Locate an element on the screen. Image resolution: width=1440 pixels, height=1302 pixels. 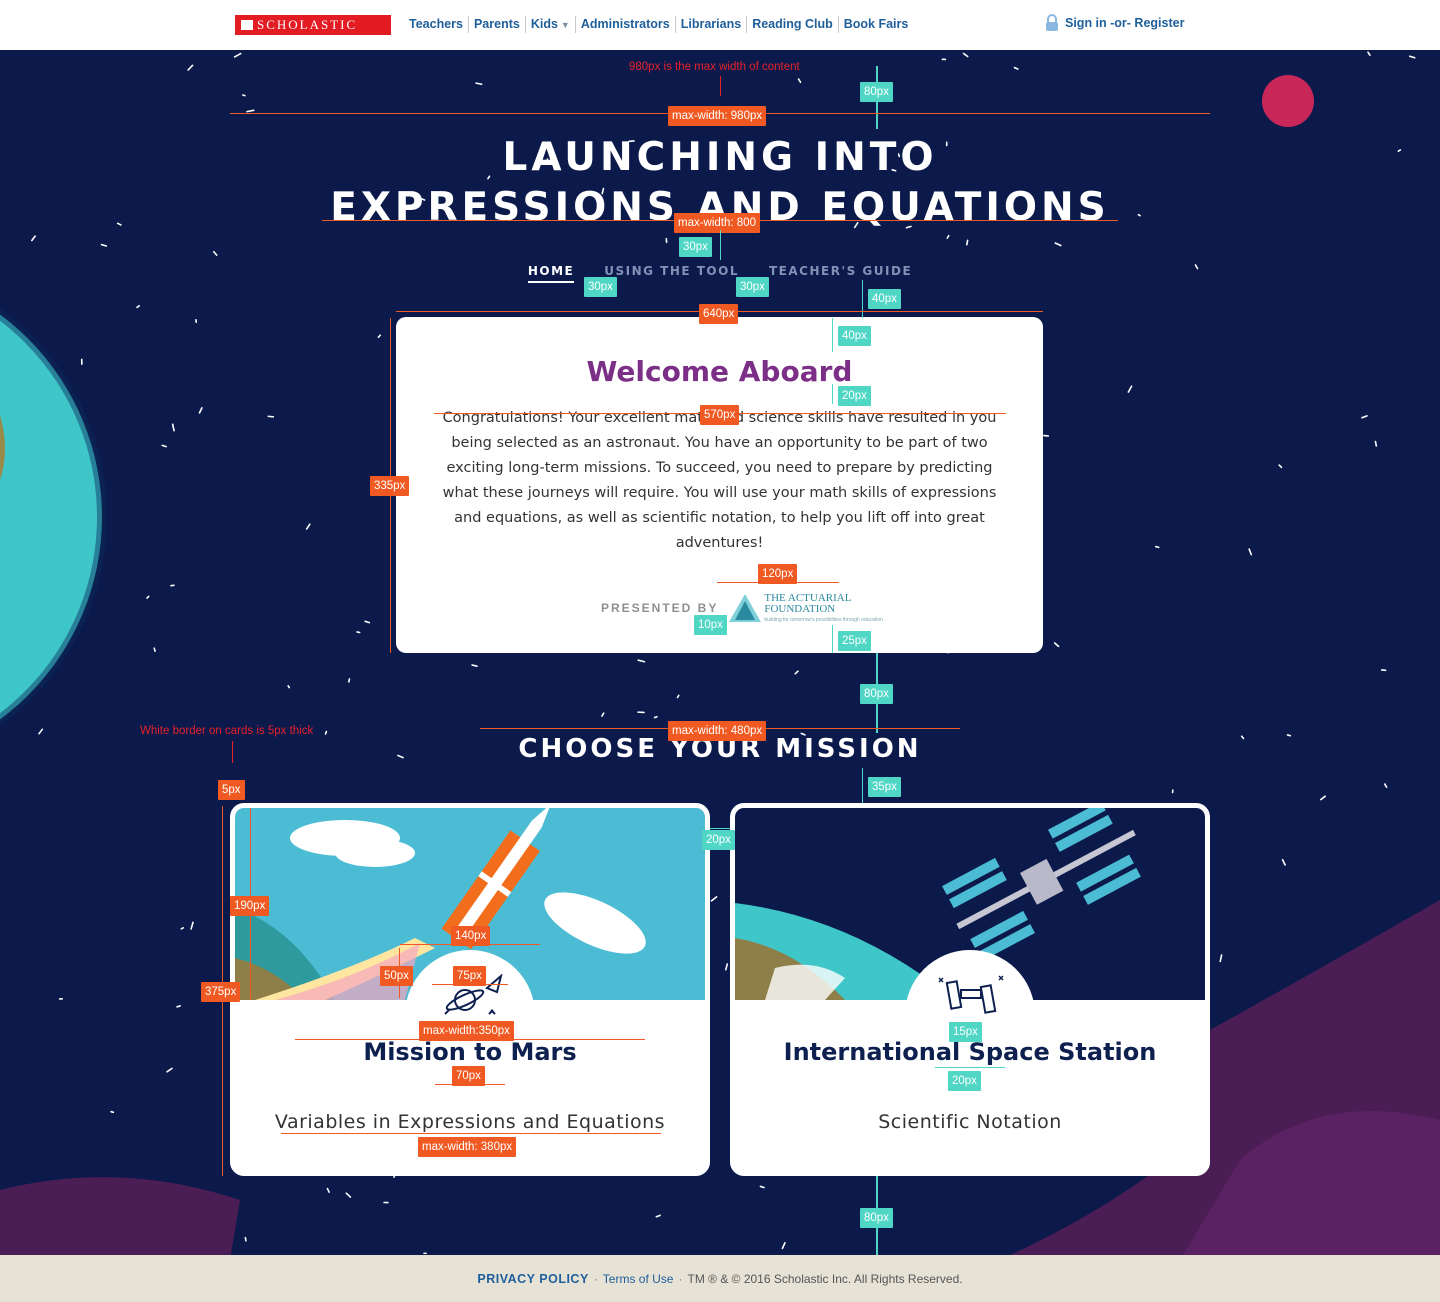
lock-icon is located at coordinates (1052, 22).